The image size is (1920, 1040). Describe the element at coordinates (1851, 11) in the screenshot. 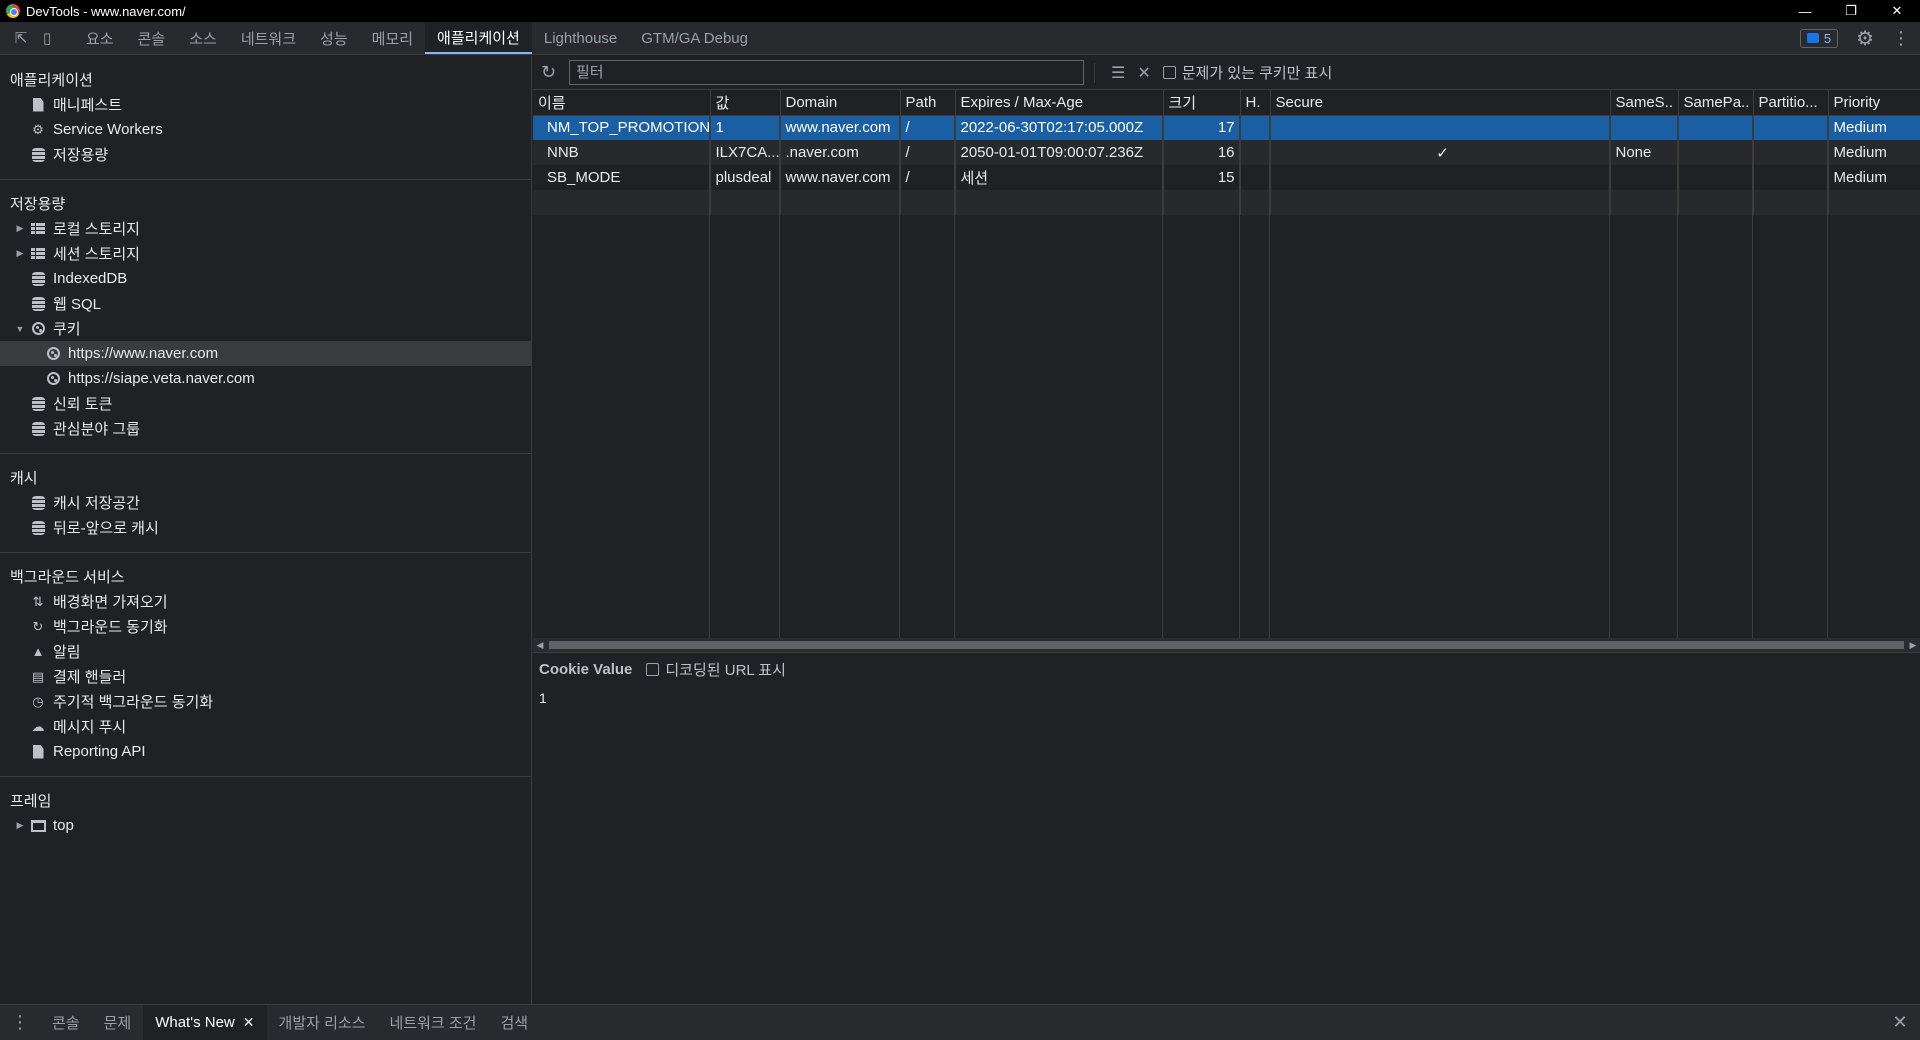

I see `restore-icon: ❐` at that location.